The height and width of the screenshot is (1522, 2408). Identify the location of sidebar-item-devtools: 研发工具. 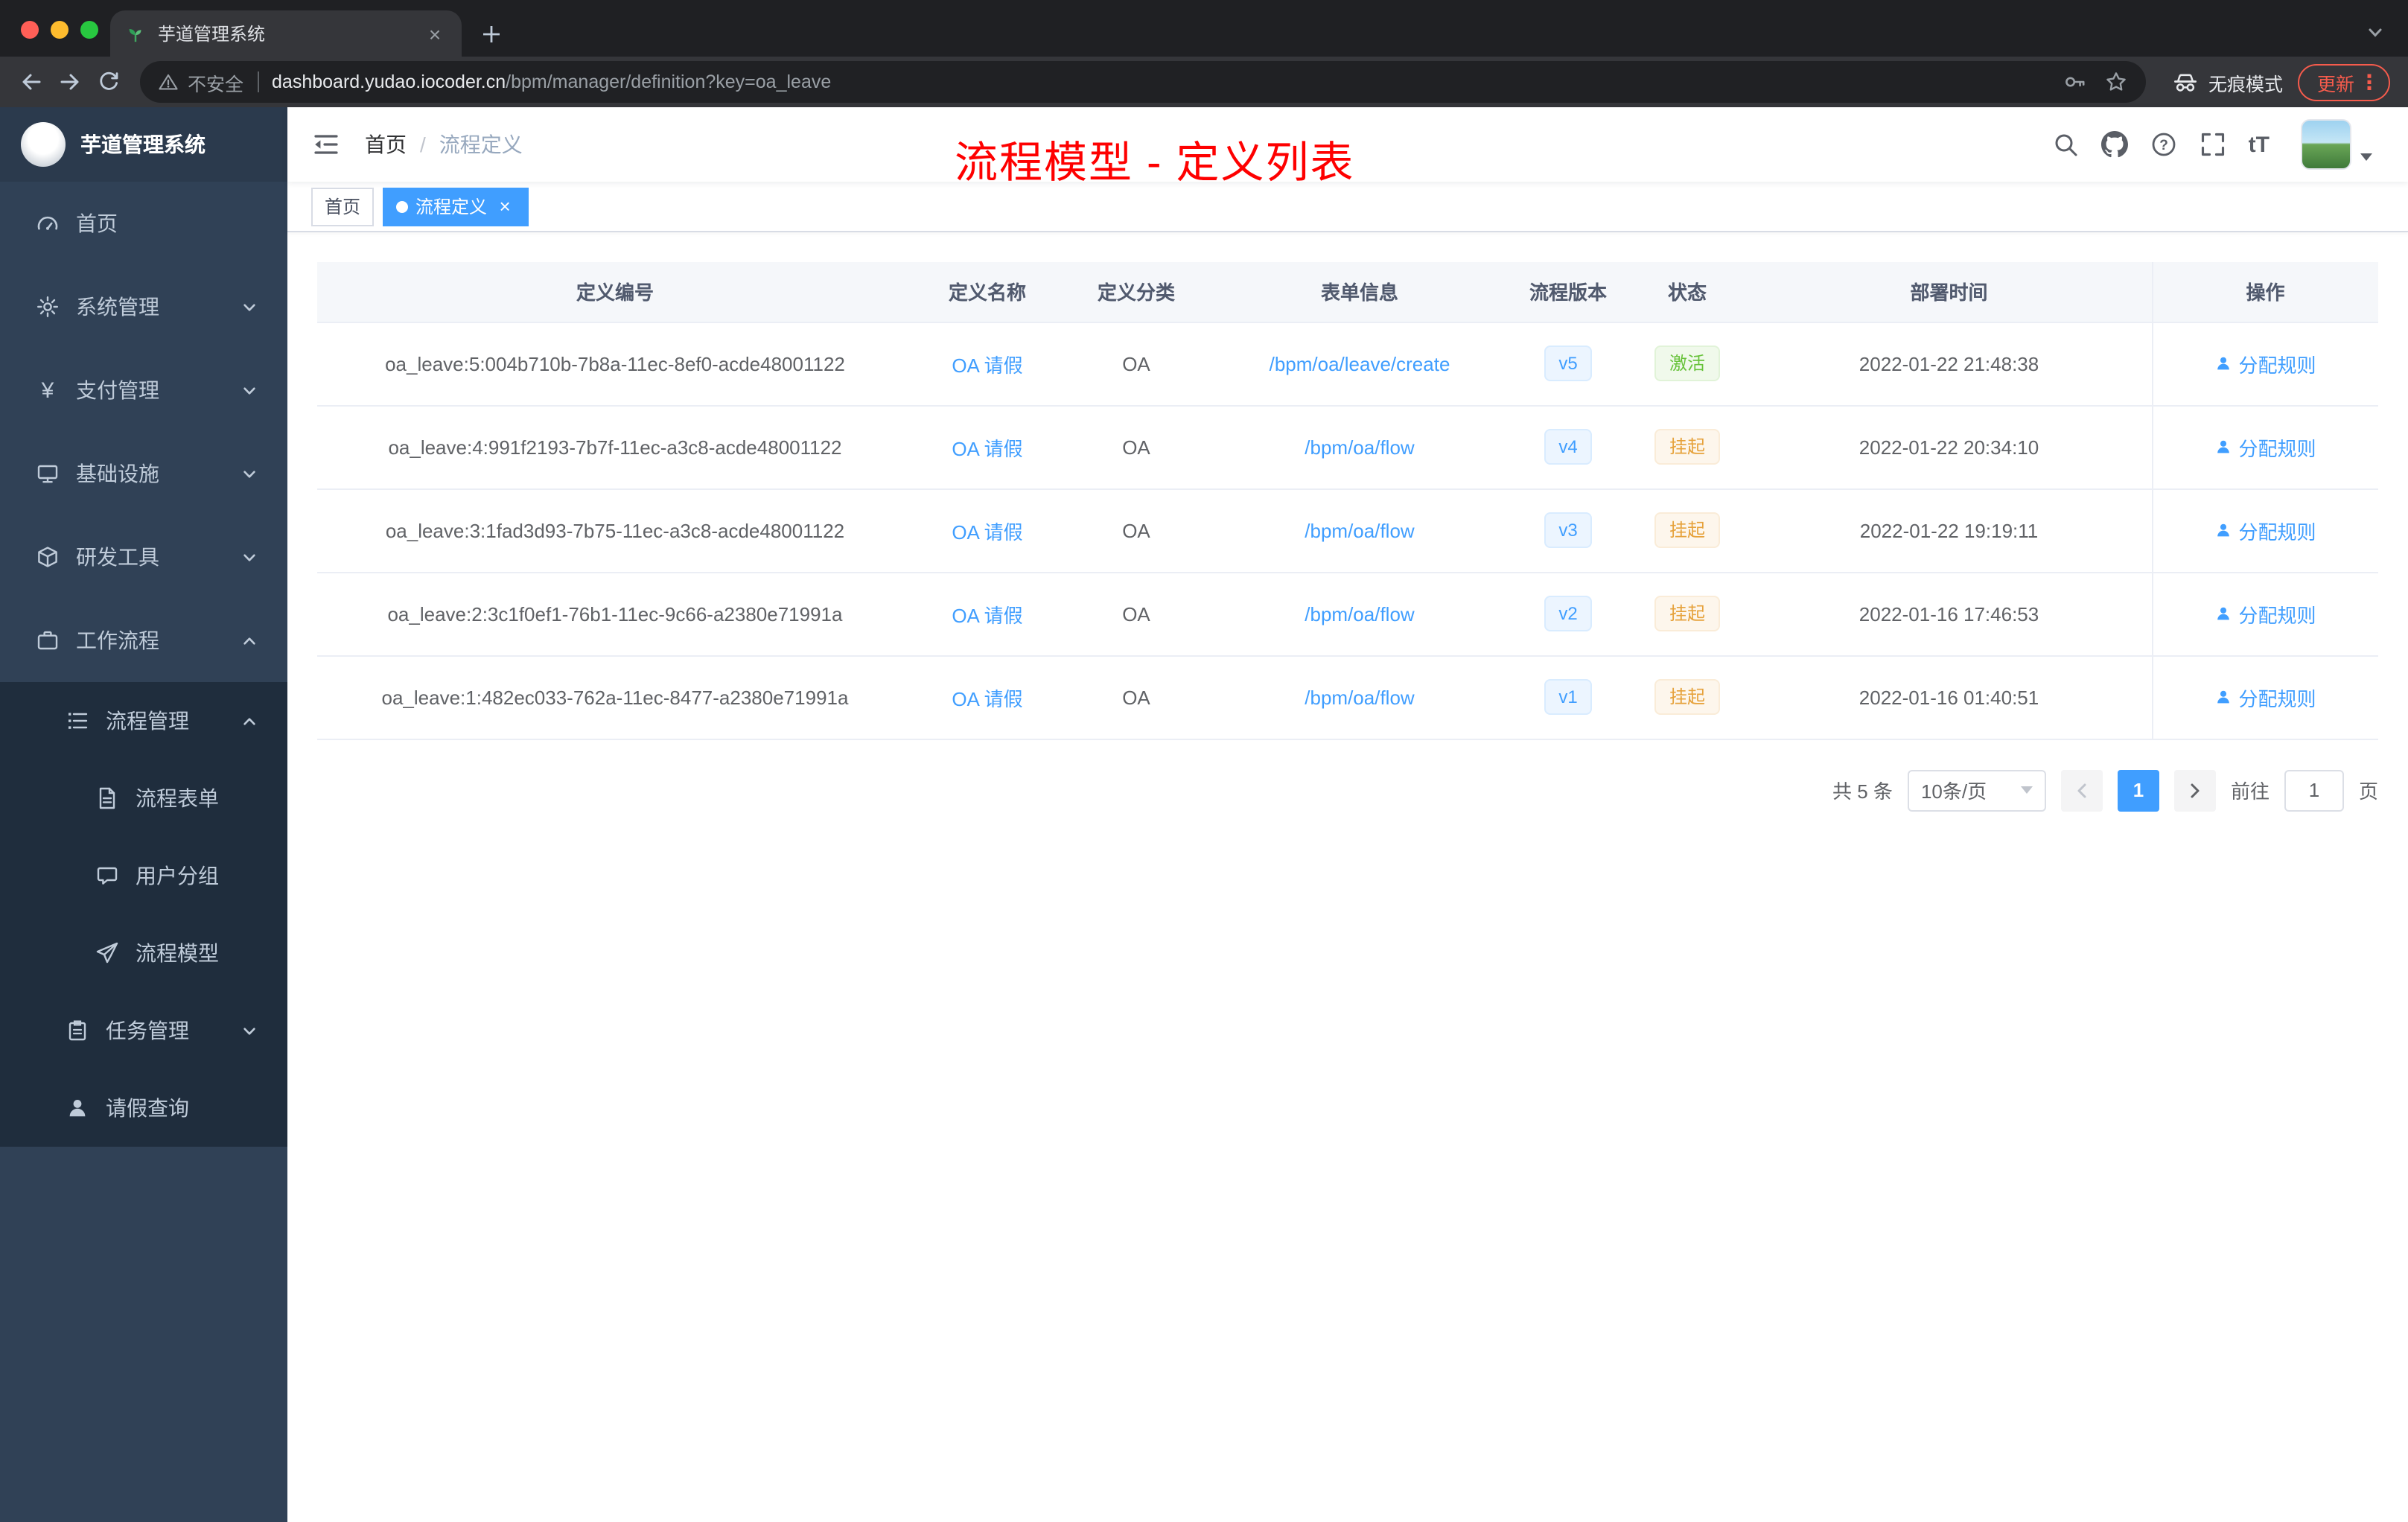
(143, 557).